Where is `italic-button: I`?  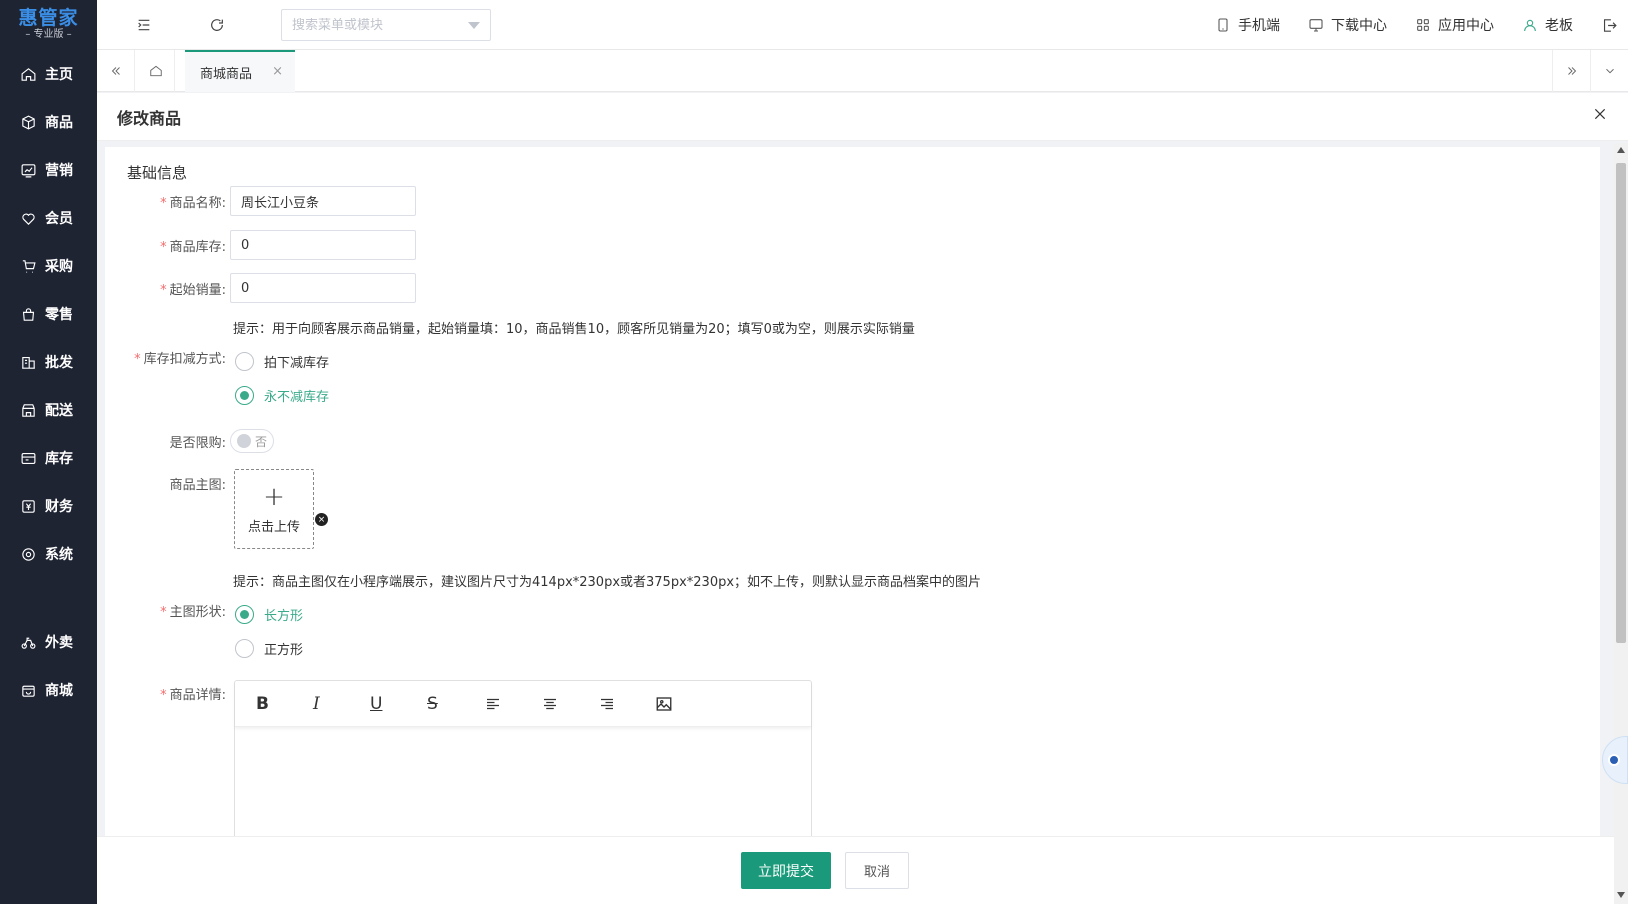
italic-button: I is located at coordinates (335, 704).